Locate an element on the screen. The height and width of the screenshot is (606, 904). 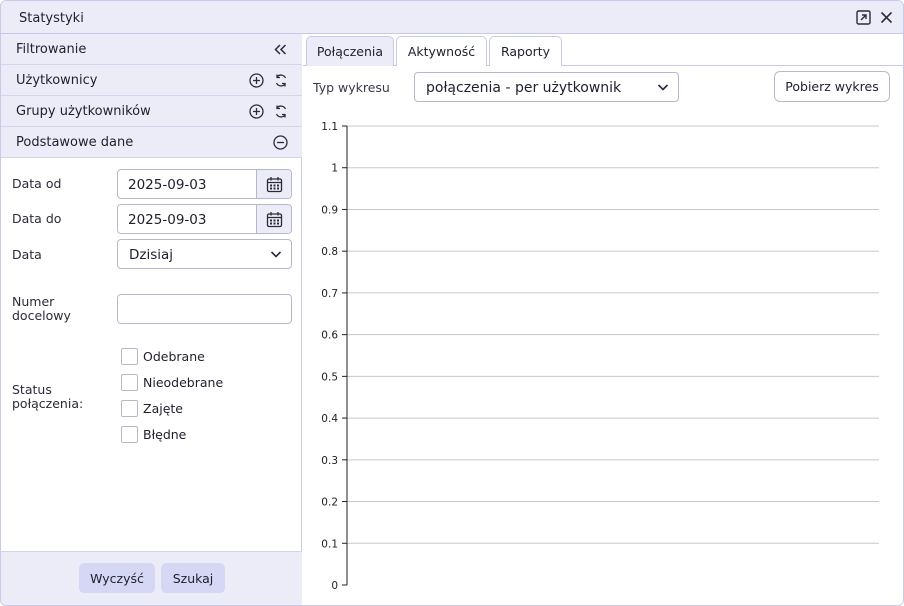
date-from-value: 2025-09-03 is located at coordinates (167, 185).